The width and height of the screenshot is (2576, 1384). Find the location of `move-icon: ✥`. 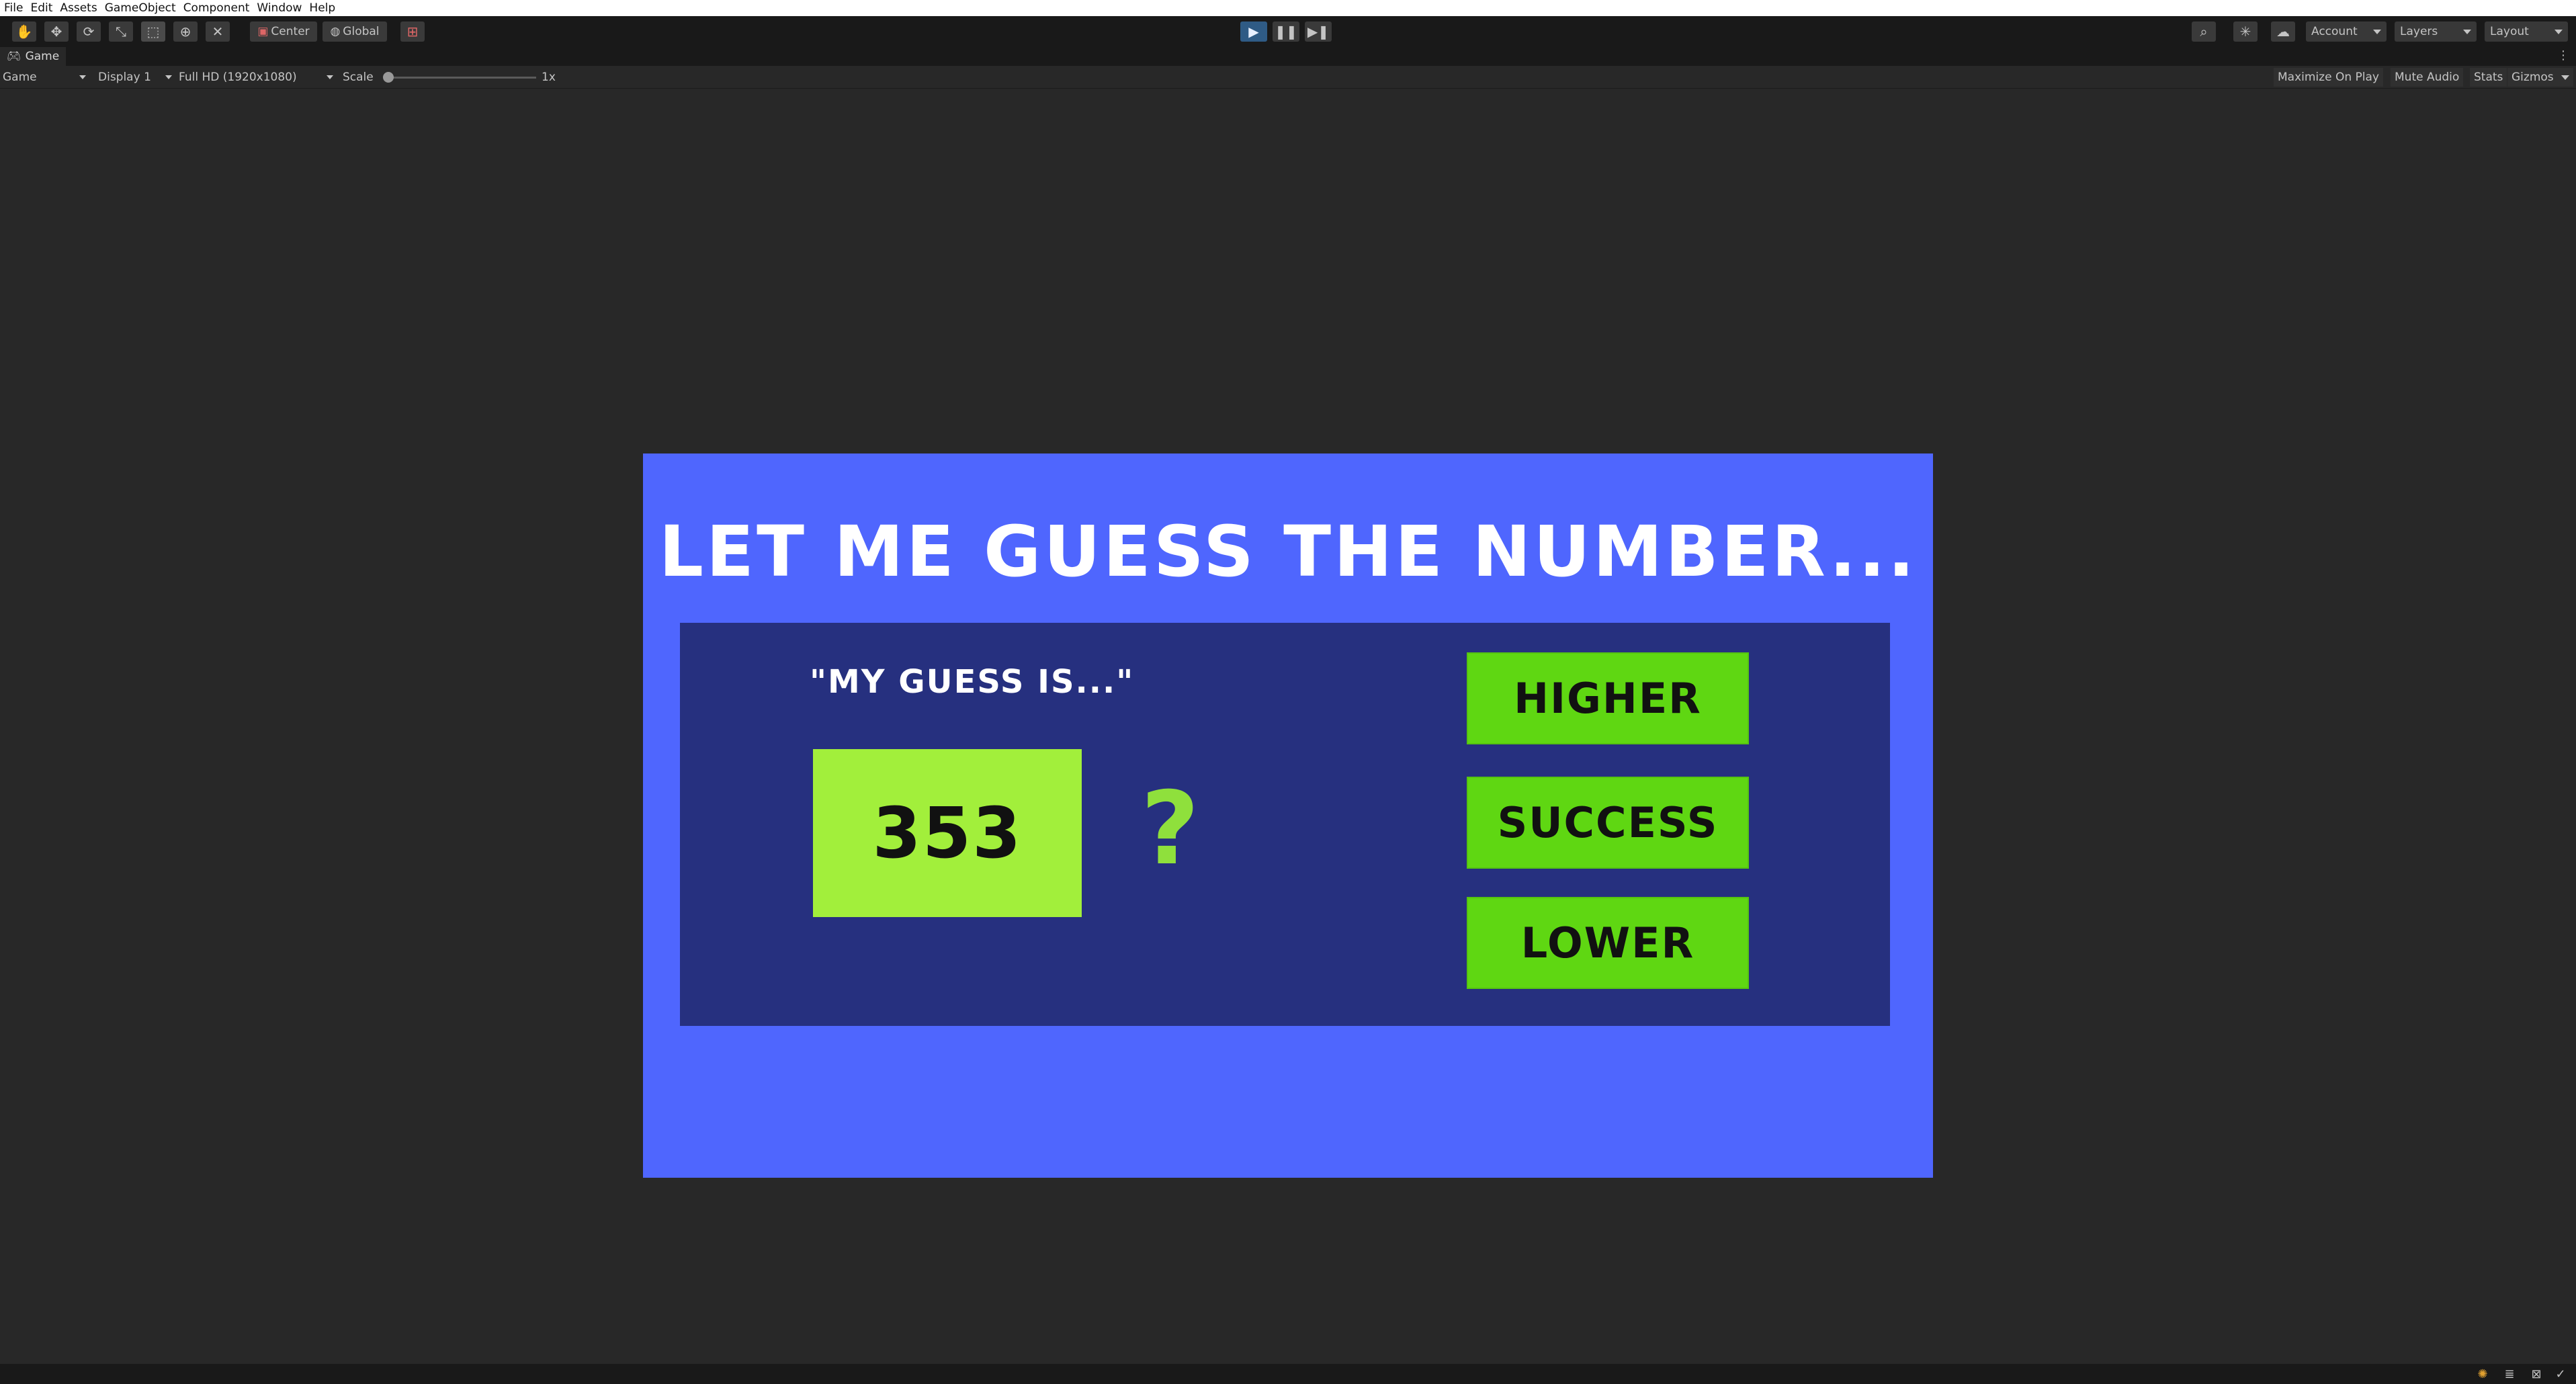

move-icon: ✥ is located at coordinates (56, 32).